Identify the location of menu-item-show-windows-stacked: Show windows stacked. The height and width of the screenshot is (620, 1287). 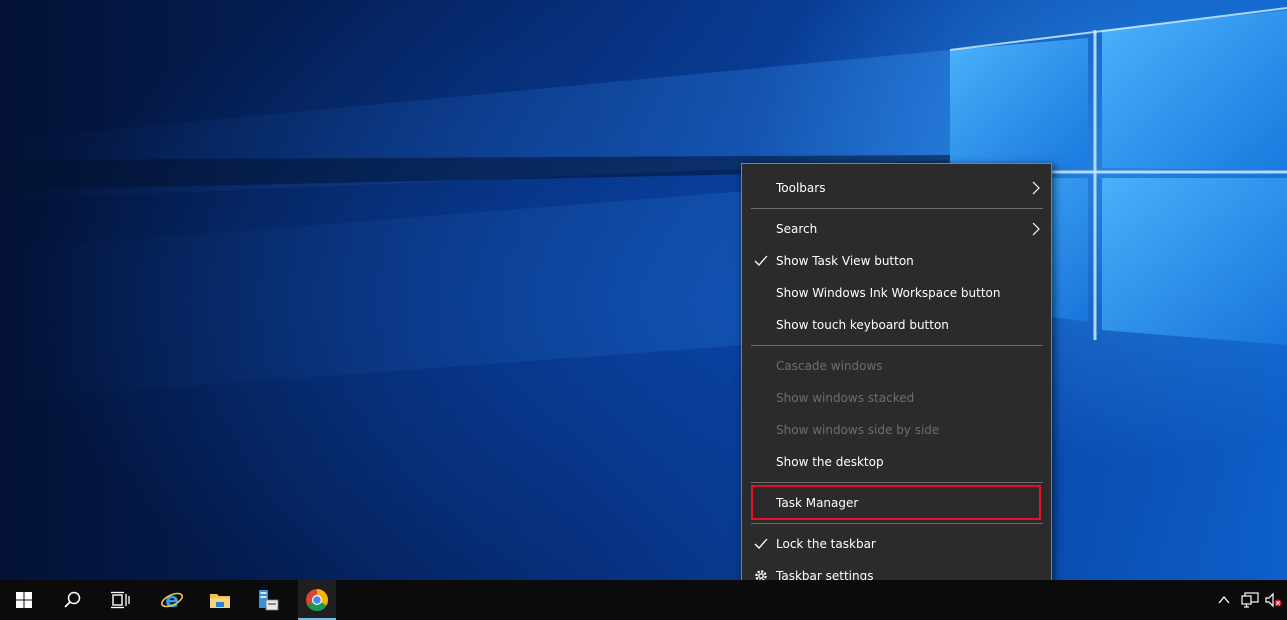
(896, 398).